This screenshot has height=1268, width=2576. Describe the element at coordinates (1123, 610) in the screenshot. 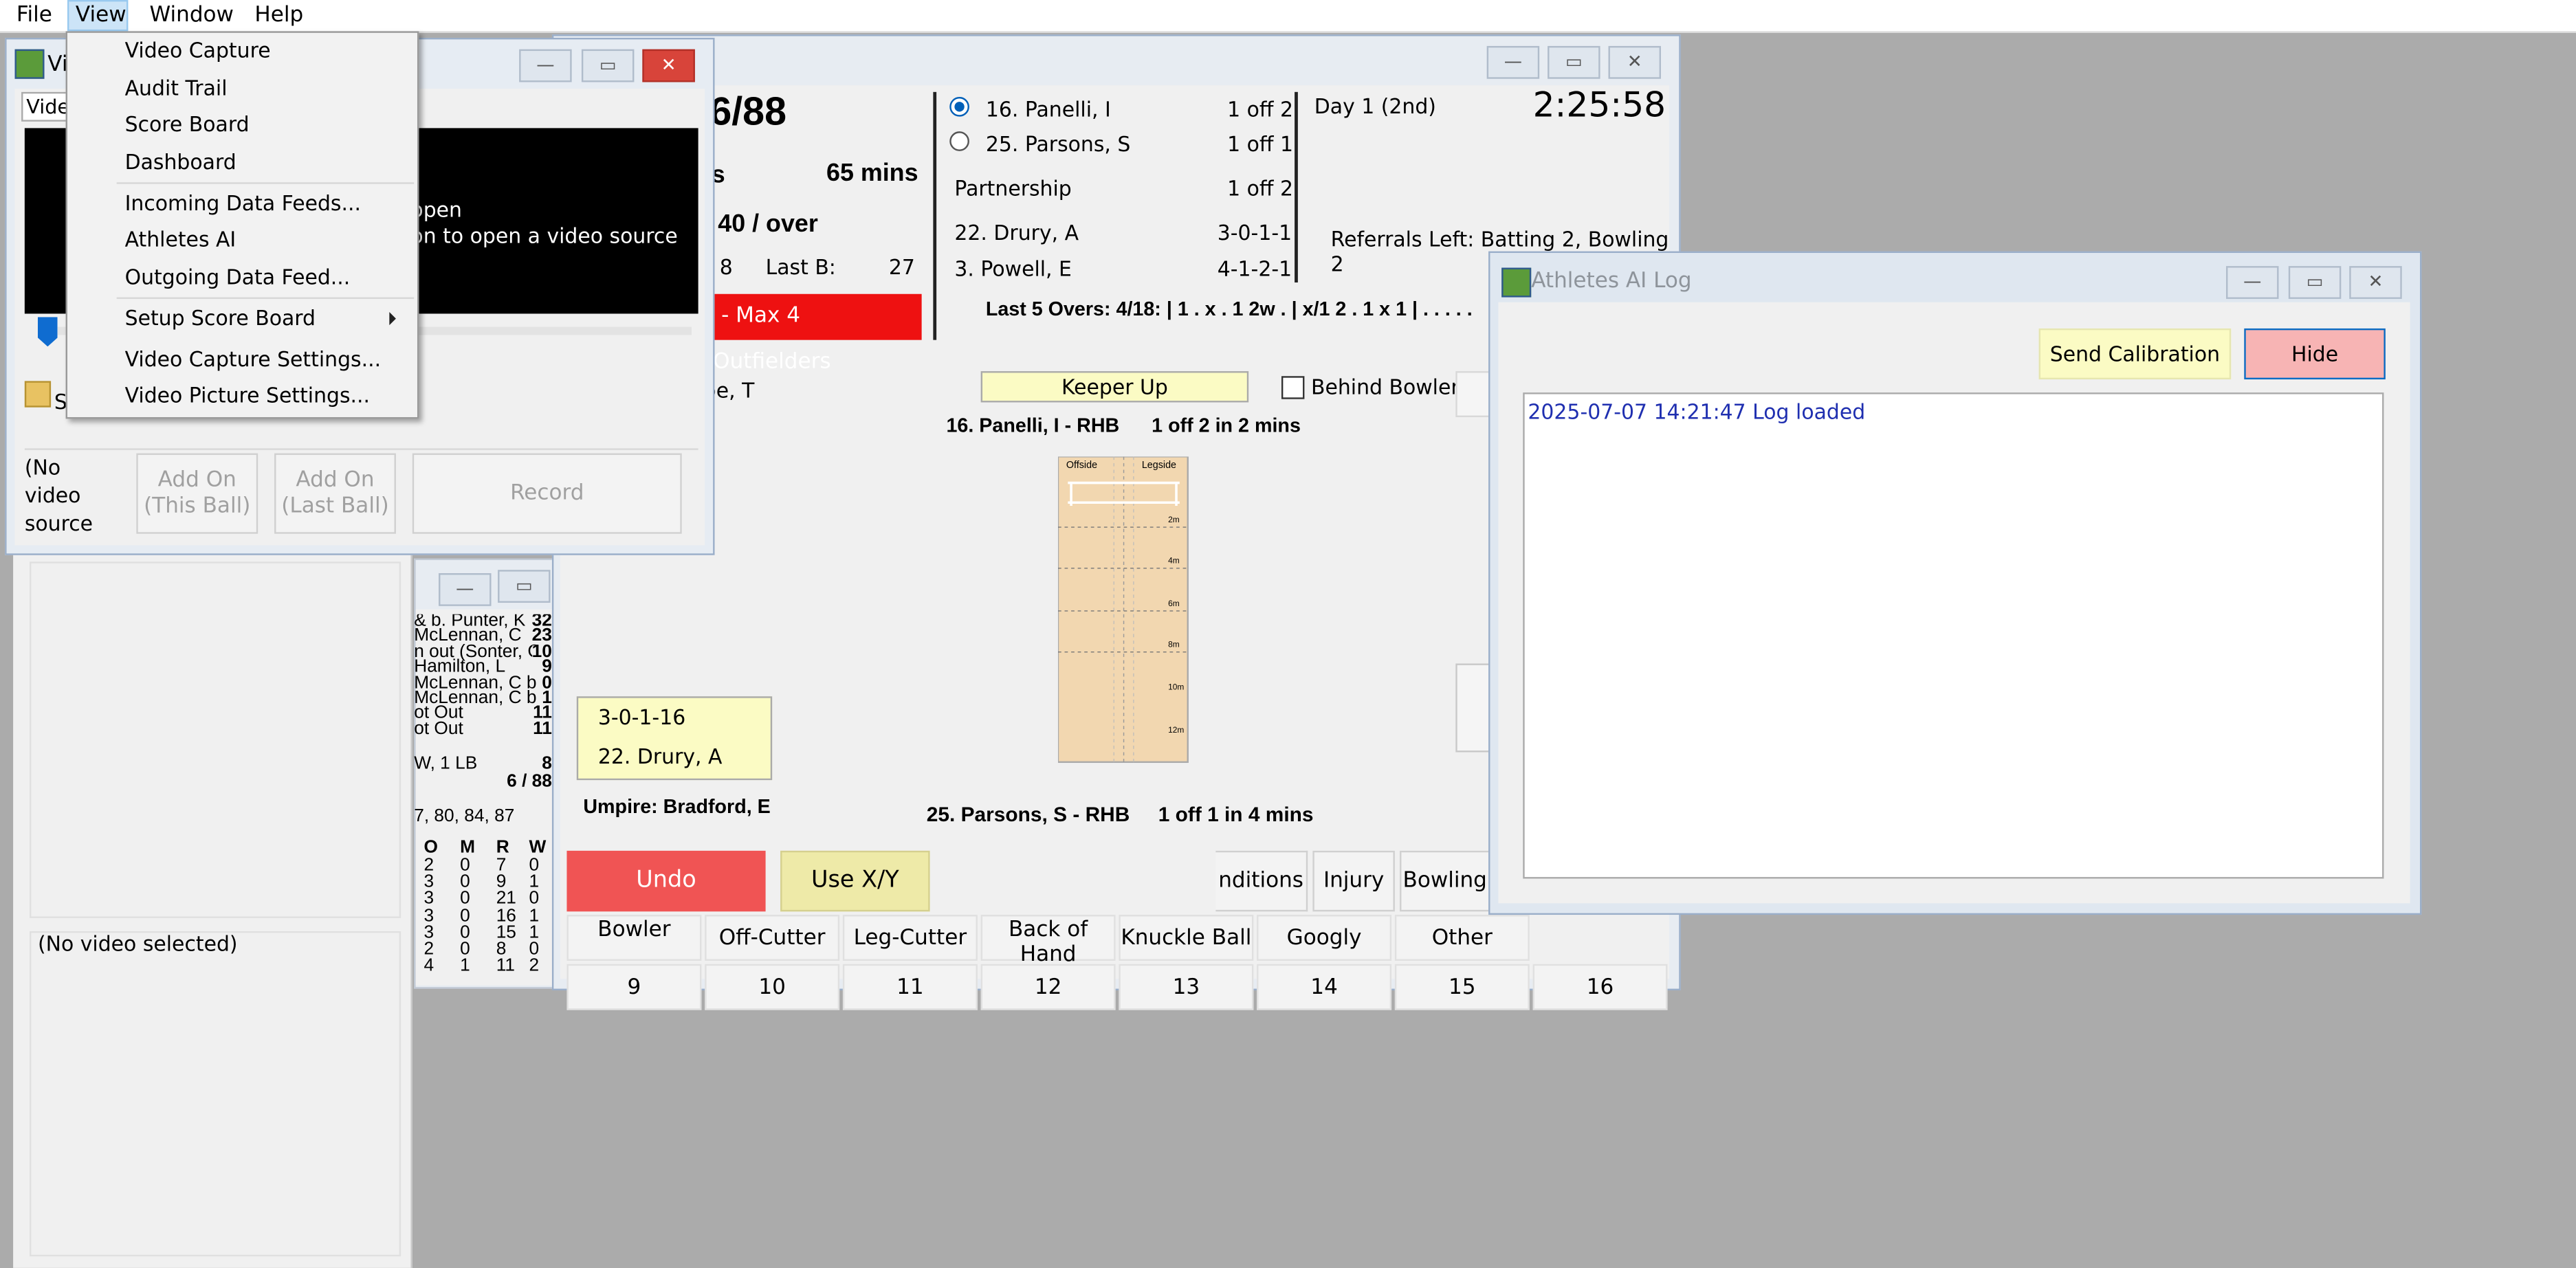

I see `pitch-map: Offside Legside 2m 4m 6m 8m 10m 12m` at that location.